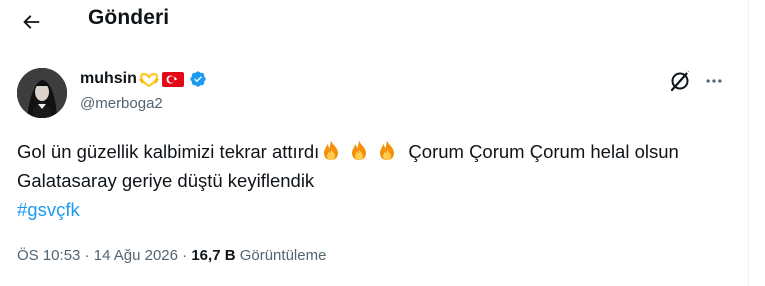  What do you see at coordinates (121, 103) in the screenshot?
I see `author-handle: @merboga2` at bounding box center [121, 103].